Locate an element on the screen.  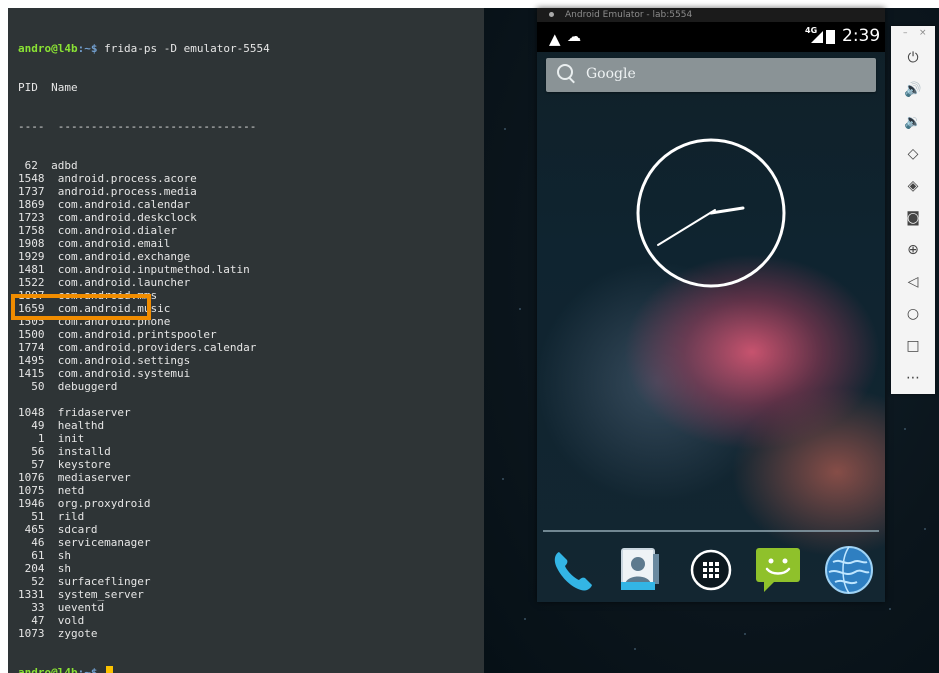
messaging-icon is located at coordinates (778, 570).